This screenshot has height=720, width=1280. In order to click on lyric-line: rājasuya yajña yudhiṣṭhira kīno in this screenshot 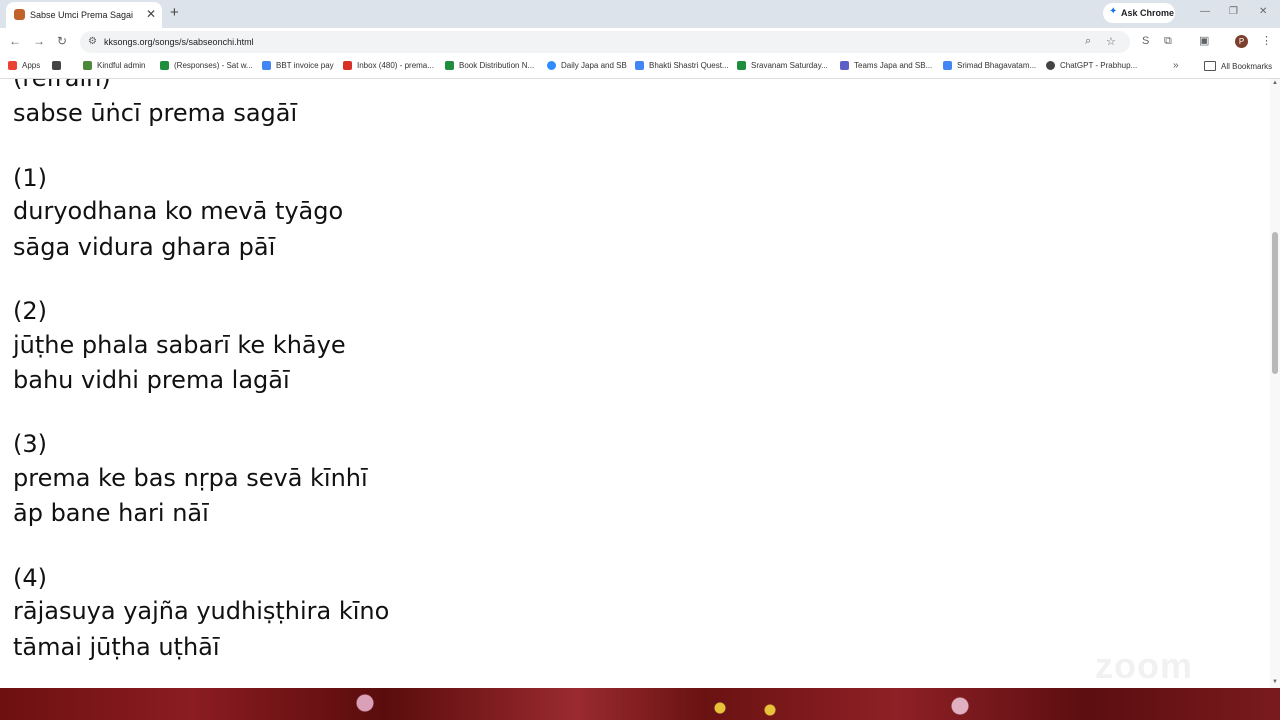, I will do `click(201, 611)`.